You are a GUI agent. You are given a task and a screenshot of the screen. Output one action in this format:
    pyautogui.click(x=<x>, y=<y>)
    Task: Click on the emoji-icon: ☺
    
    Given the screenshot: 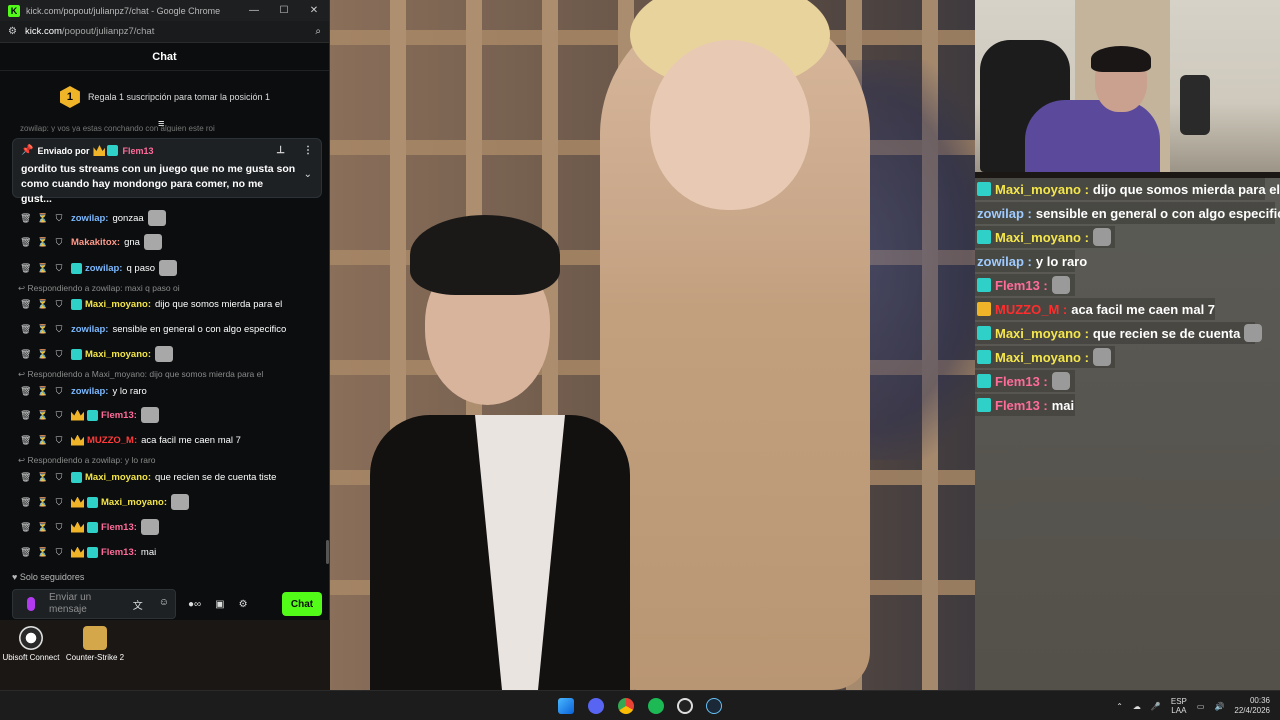 What is the action you would take?
    pyautogui.click(x=164, y=604)
    